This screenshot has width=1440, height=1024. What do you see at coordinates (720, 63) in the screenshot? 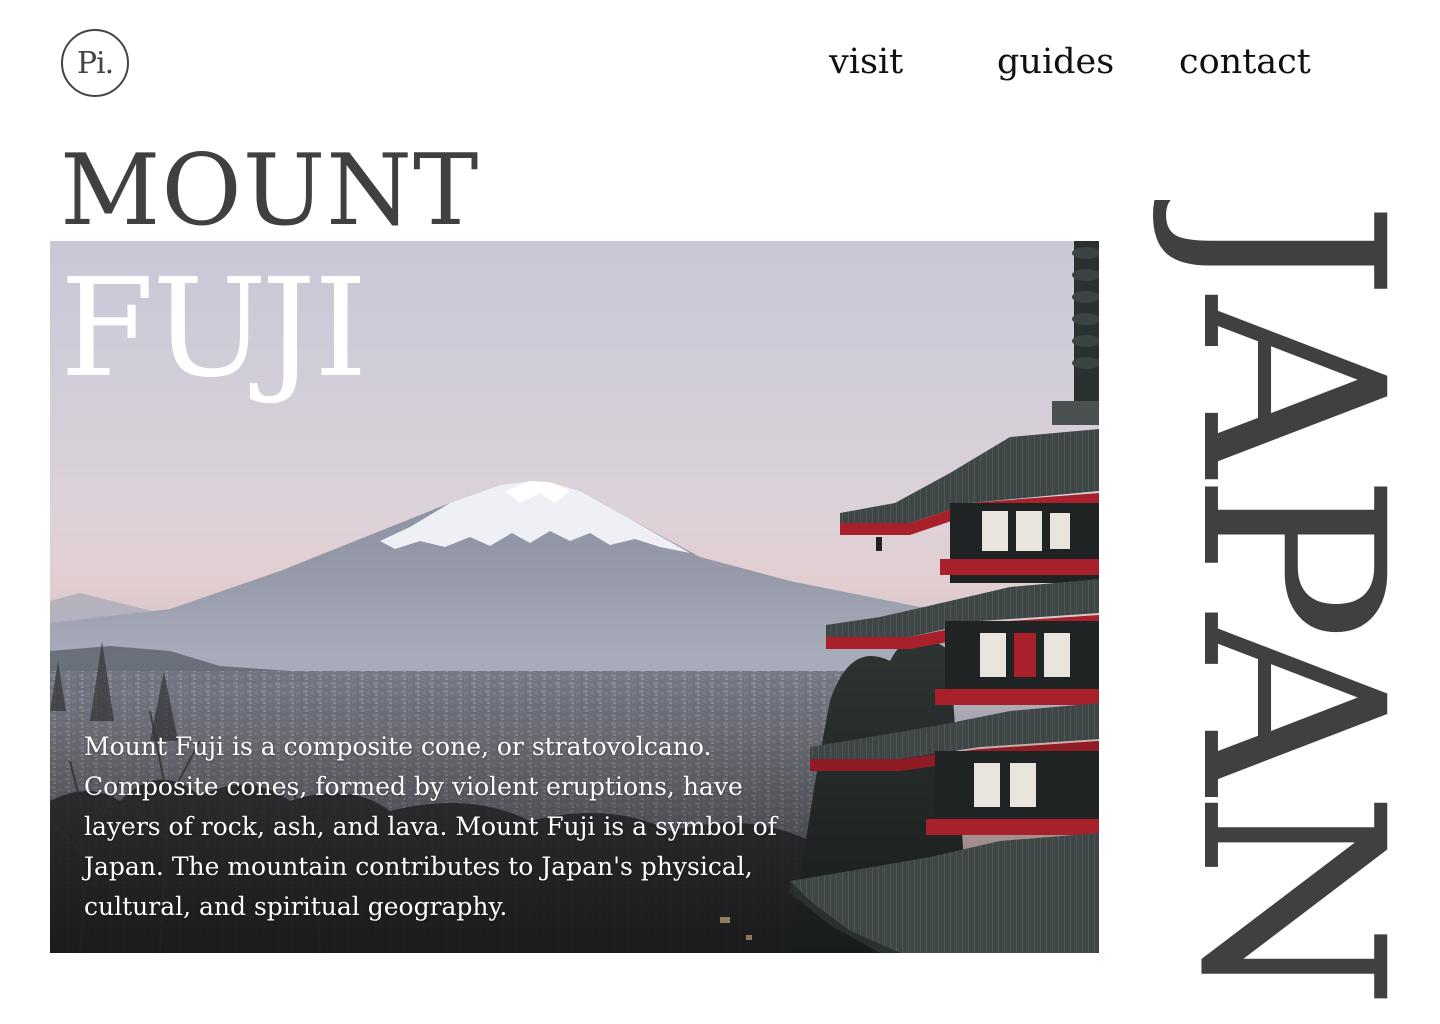
I see `main-nav: visit guides contact` at bounding box center [720, 63].